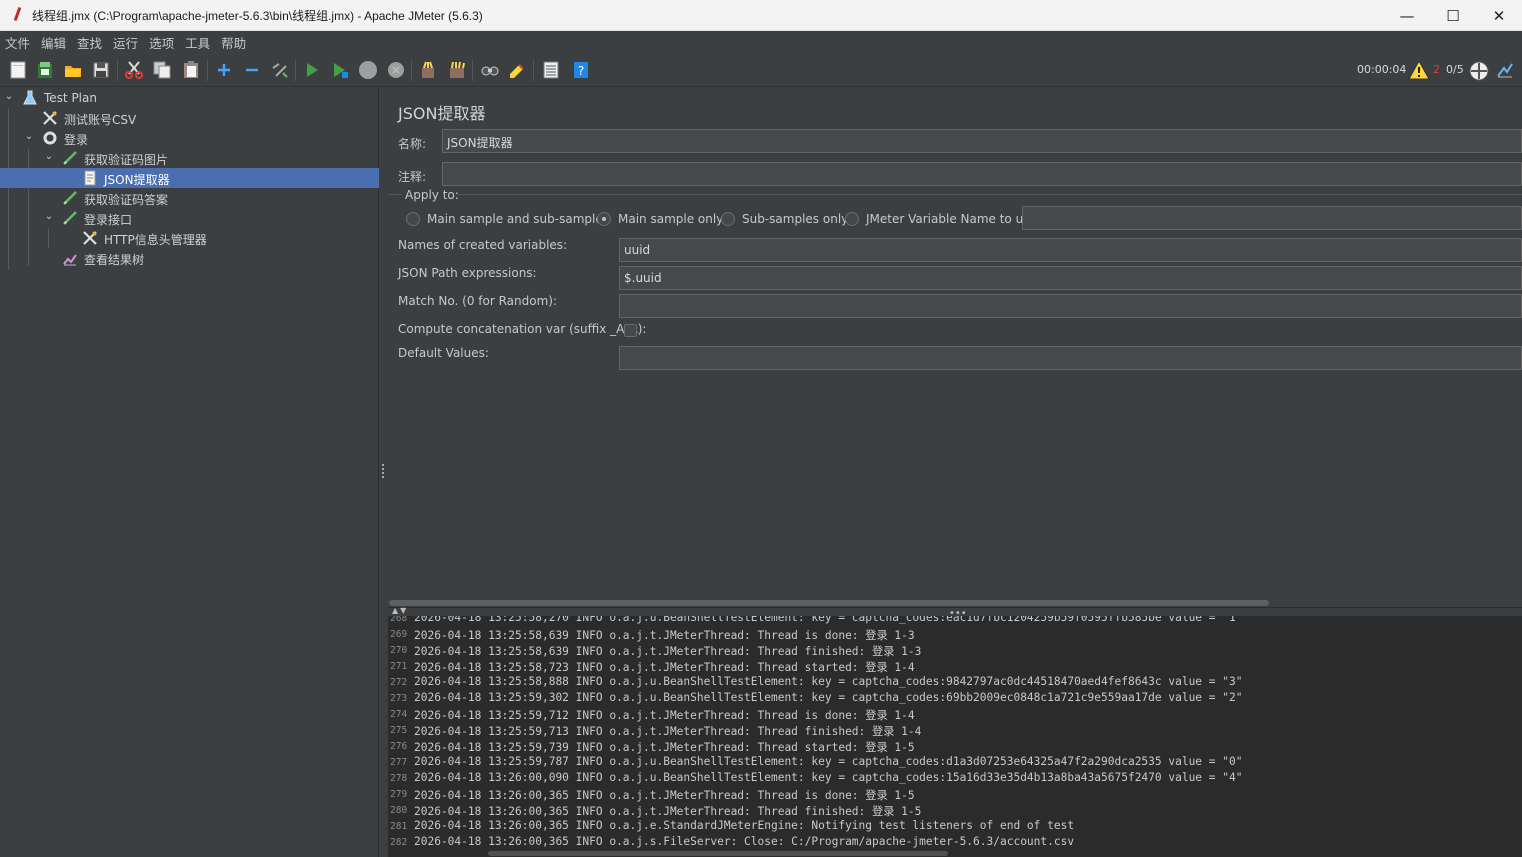 This screenshot has width=1522, height=857. I want to click on jmeter-feather-icon, so click(17, 15).